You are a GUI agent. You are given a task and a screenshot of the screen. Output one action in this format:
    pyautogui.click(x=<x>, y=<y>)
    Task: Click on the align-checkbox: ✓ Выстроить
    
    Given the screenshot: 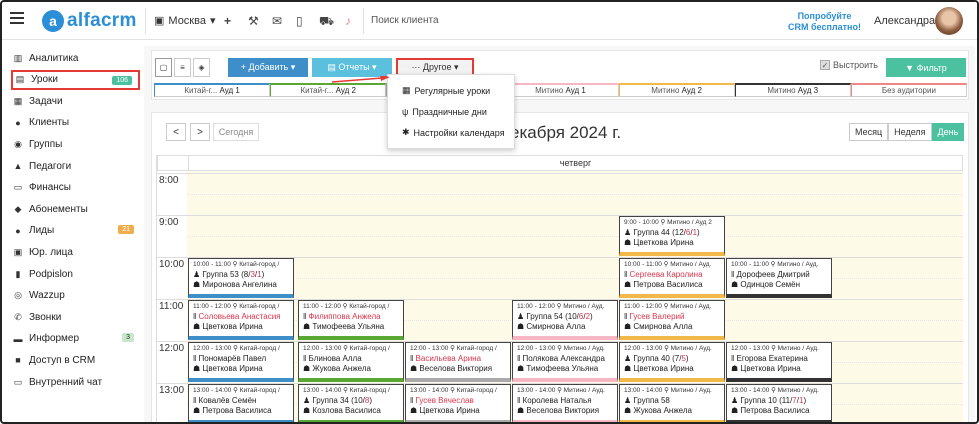 What is the action you would take?
    pyautogui.click(x=849, y=65)
    